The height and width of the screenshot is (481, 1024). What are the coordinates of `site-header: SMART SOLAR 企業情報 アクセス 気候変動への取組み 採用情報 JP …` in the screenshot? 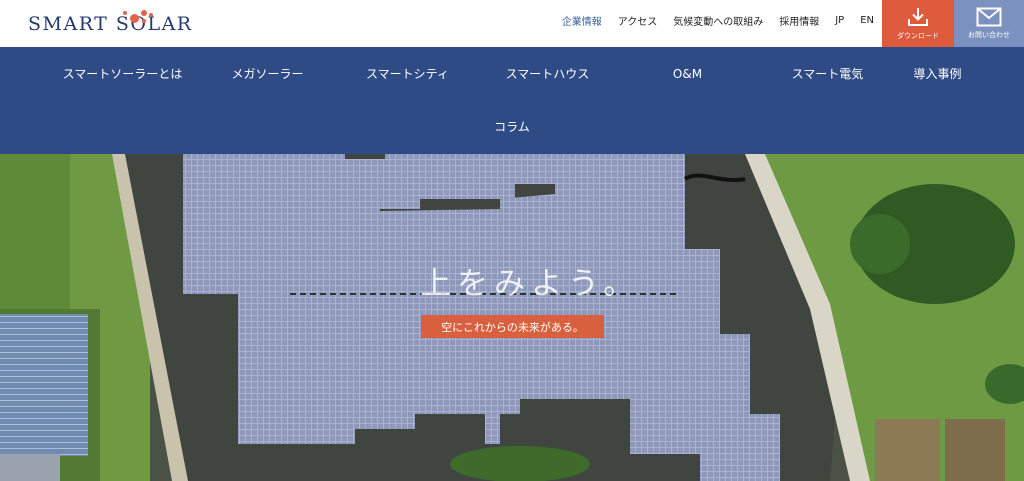 It's located at (512, 23).